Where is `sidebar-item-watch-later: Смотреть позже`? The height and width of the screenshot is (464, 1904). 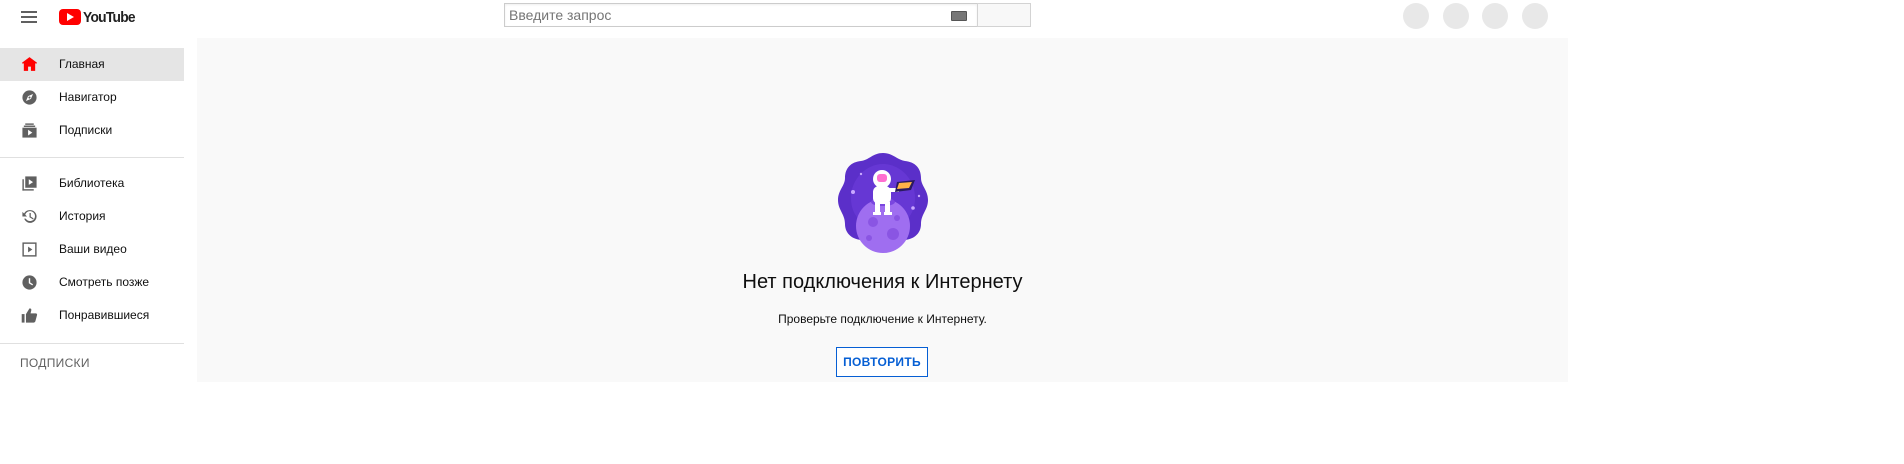
sidebar-item-watch-later: Смотреть позже is located at coordinates (92, 282).